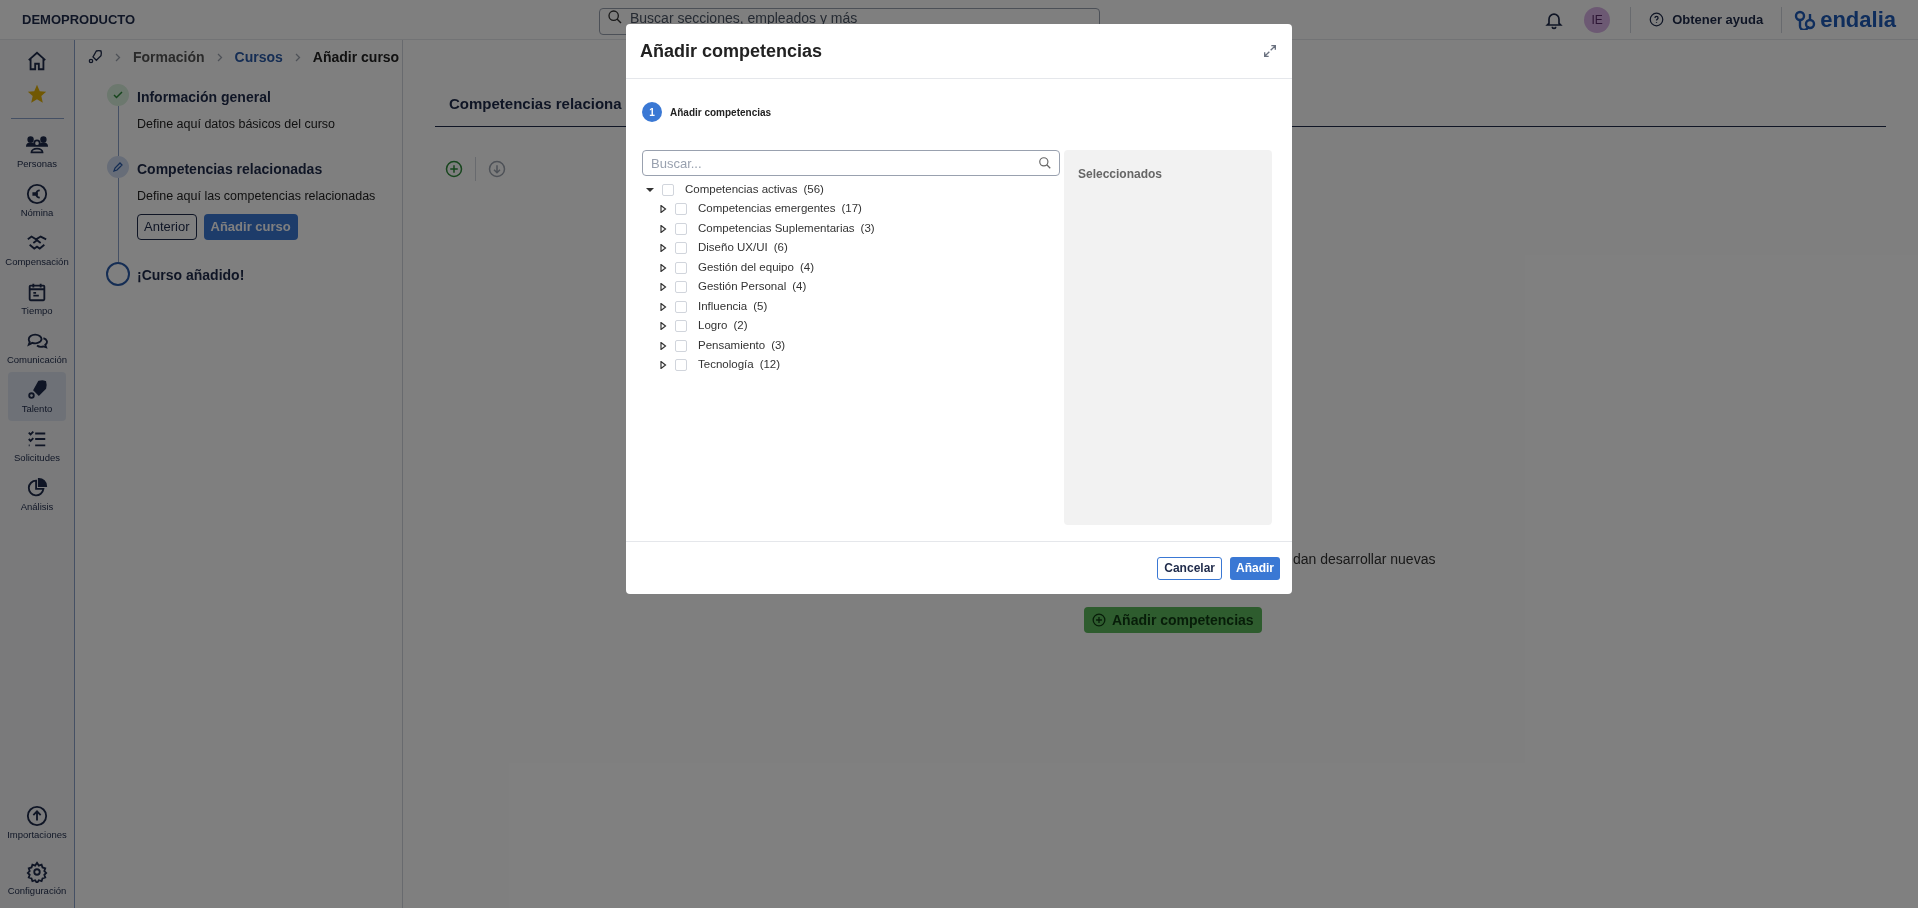 The height and width of the screenshot is (908, 1918). What do you see at coordinates (732, 345) in the screenshot?
I see `tree-item-label: Pensamiento` at bounding box center [732, 345].